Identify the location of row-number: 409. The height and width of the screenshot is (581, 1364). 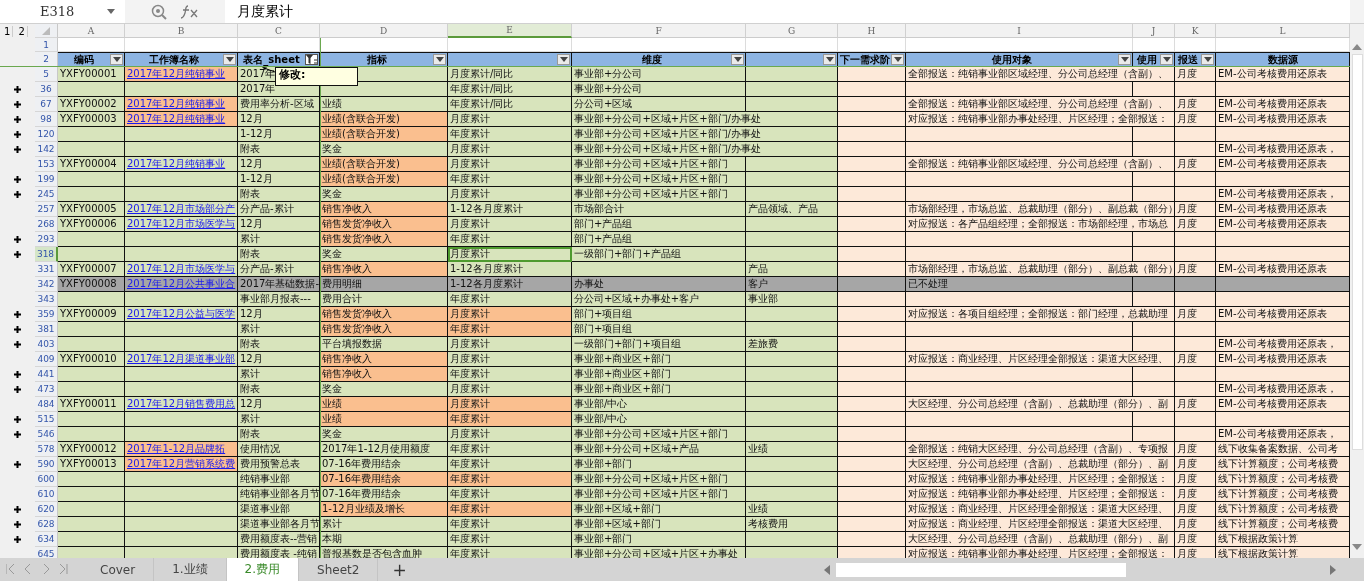
(46, 359).